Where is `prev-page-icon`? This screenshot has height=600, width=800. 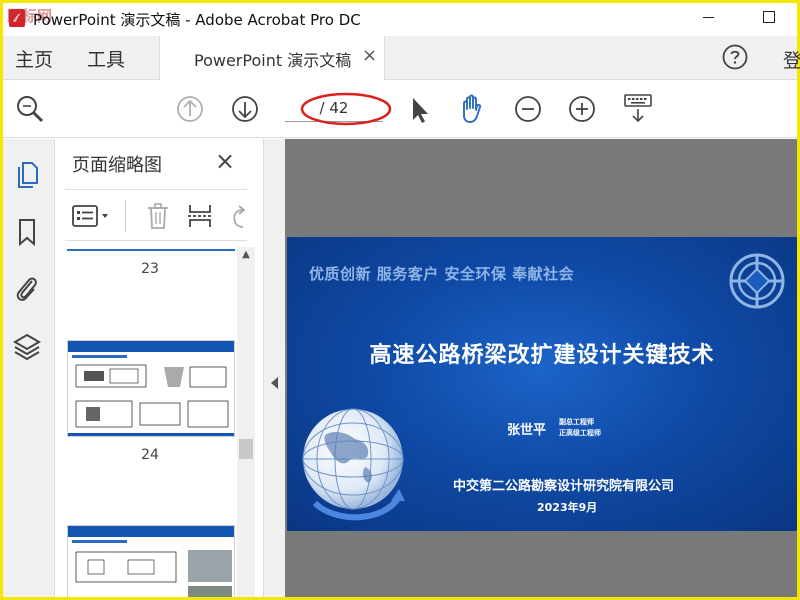 prev-page-icon is located at coordinates (190, 109).